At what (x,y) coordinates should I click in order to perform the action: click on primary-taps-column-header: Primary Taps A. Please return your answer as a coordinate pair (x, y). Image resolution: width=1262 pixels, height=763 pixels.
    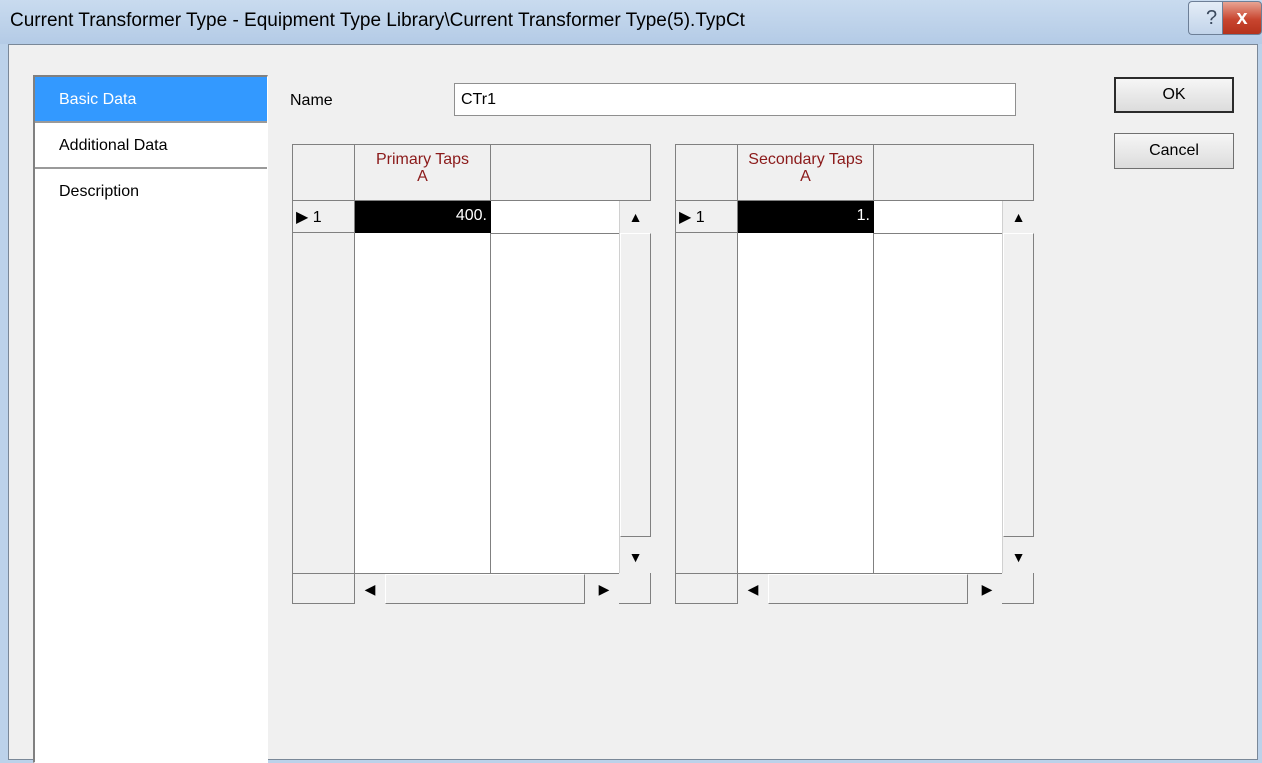
    Looking at the image, I should click on (423, 173).